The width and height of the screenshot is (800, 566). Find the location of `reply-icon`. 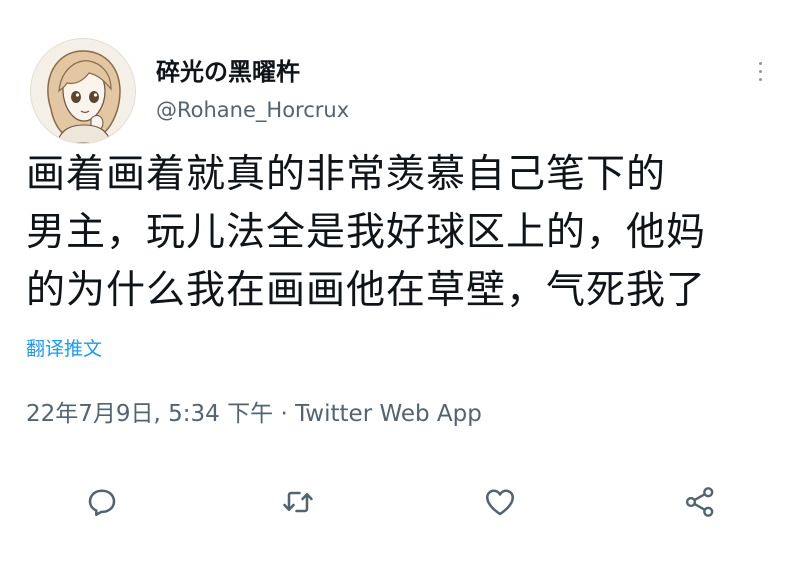

reply-icon is located at coordinates (102, 503).